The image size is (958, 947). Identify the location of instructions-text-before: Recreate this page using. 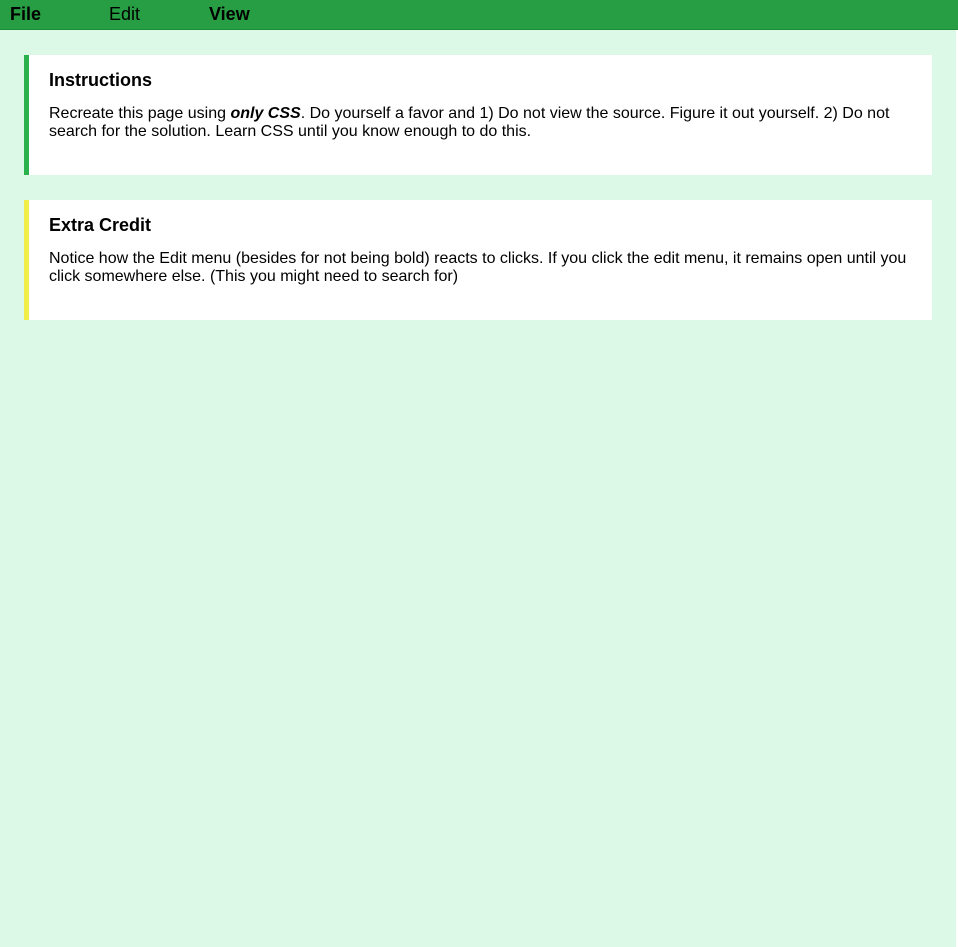
(140, 113).